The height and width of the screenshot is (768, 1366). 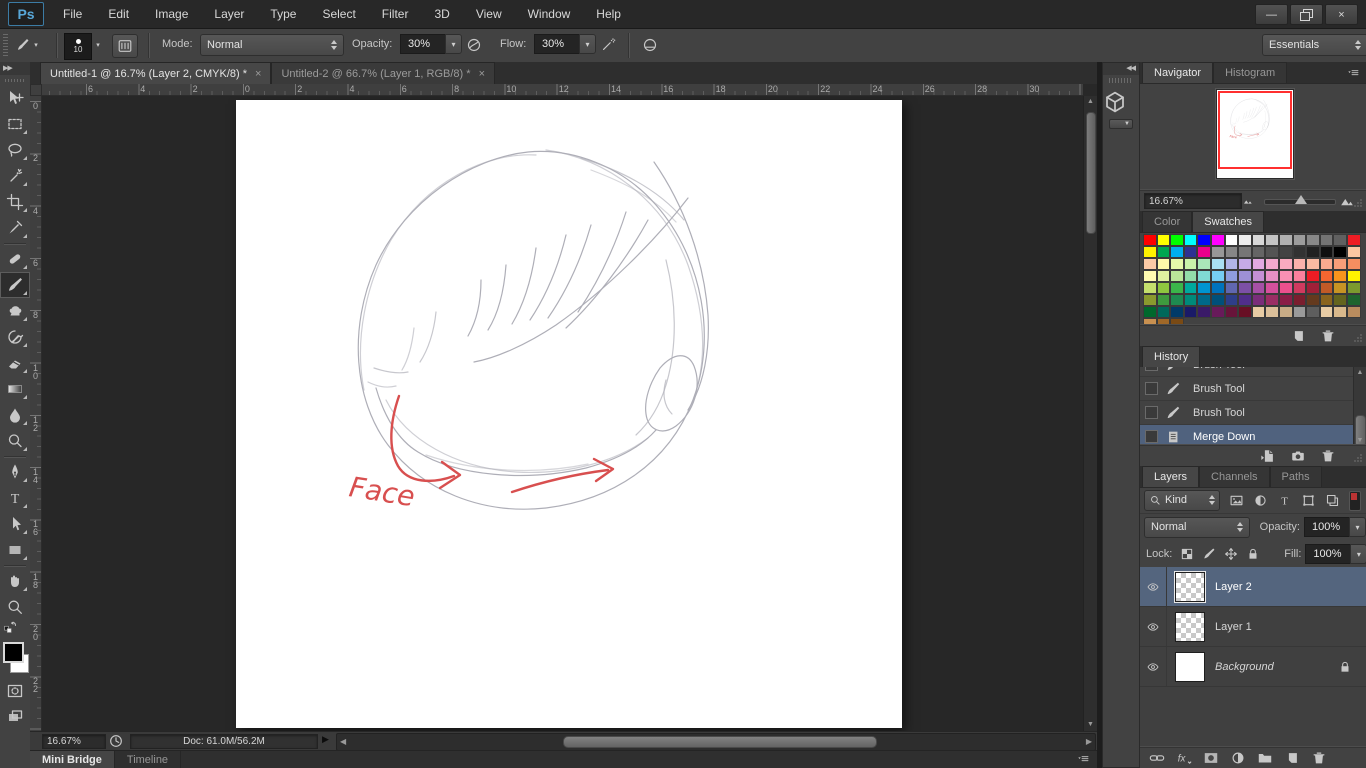 I want to click on flow-field: 30% ▾, so click(x=565, y=44).